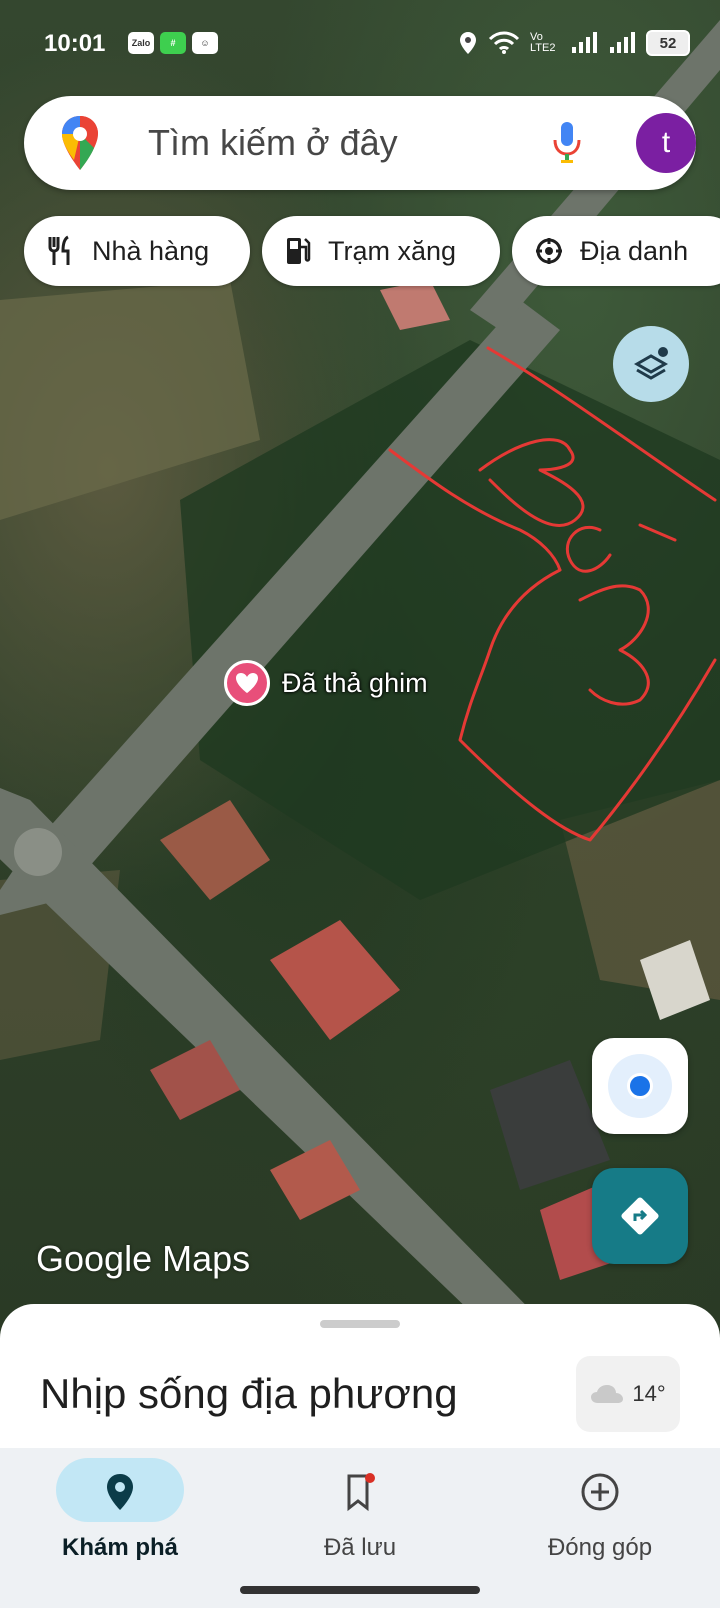 This screenshot has width=720, height=1608. I want to click on layers-button, so click(651, 364).